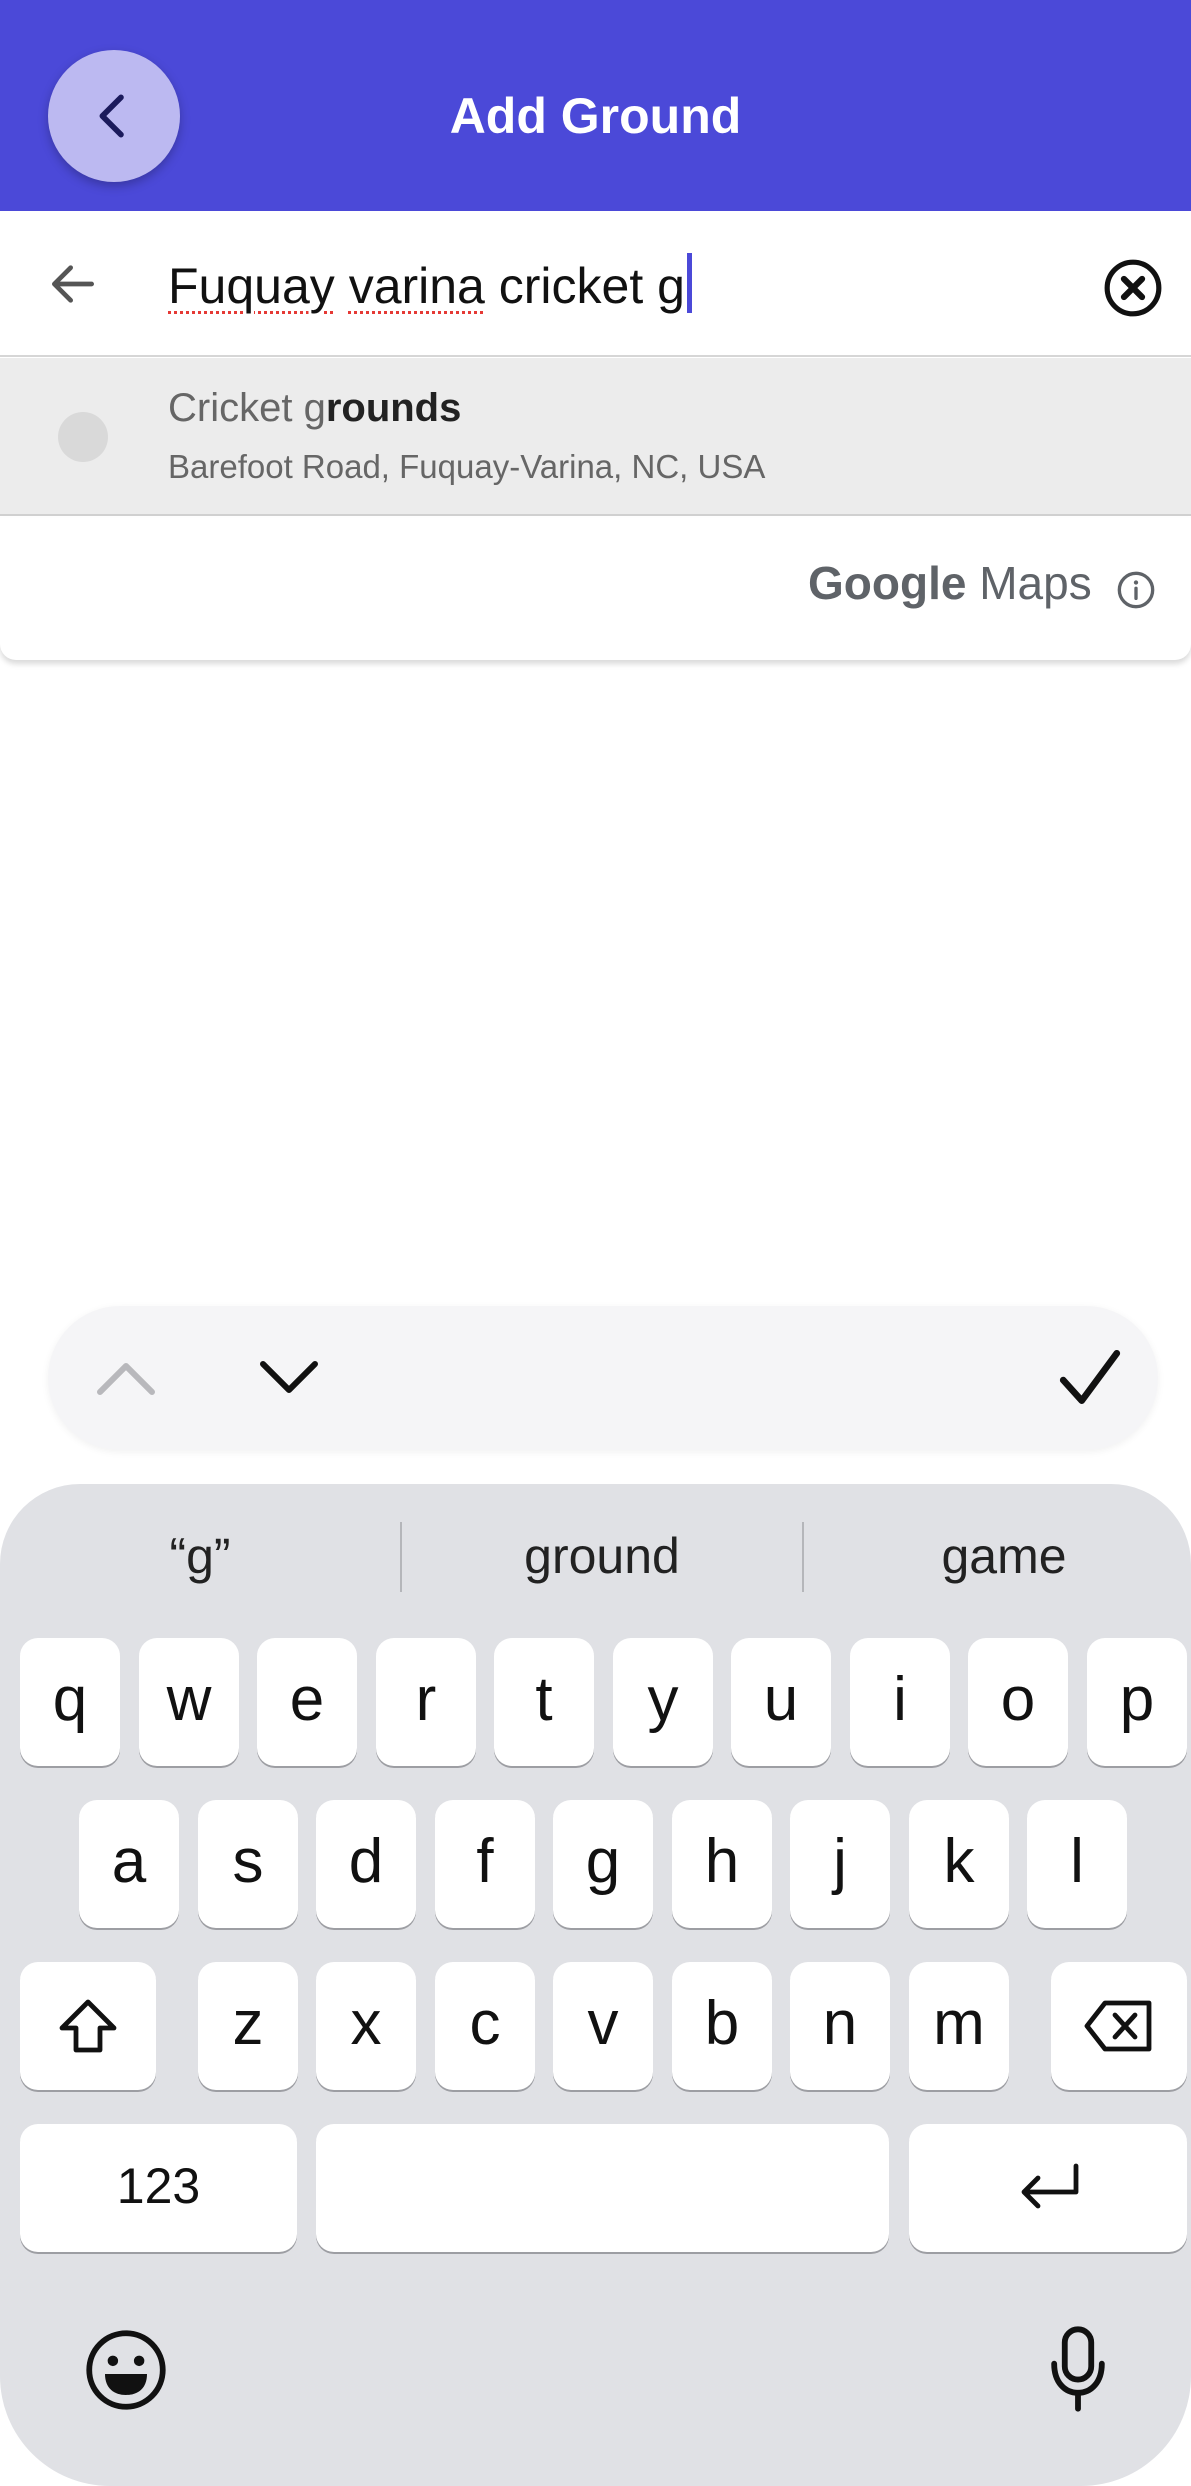 This screenshot has height=2486, width=1191. Describe the element at coordinates (366, 2026) in the screenshot. I see `key-x: x` at that location.